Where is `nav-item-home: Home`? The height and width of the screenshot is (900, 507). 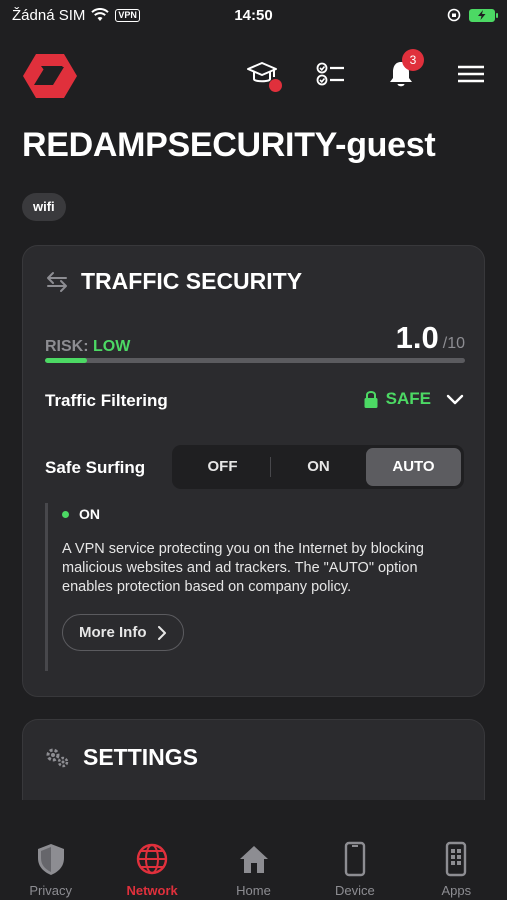 nav-item-home: Home is located at coordinates (253, 850).